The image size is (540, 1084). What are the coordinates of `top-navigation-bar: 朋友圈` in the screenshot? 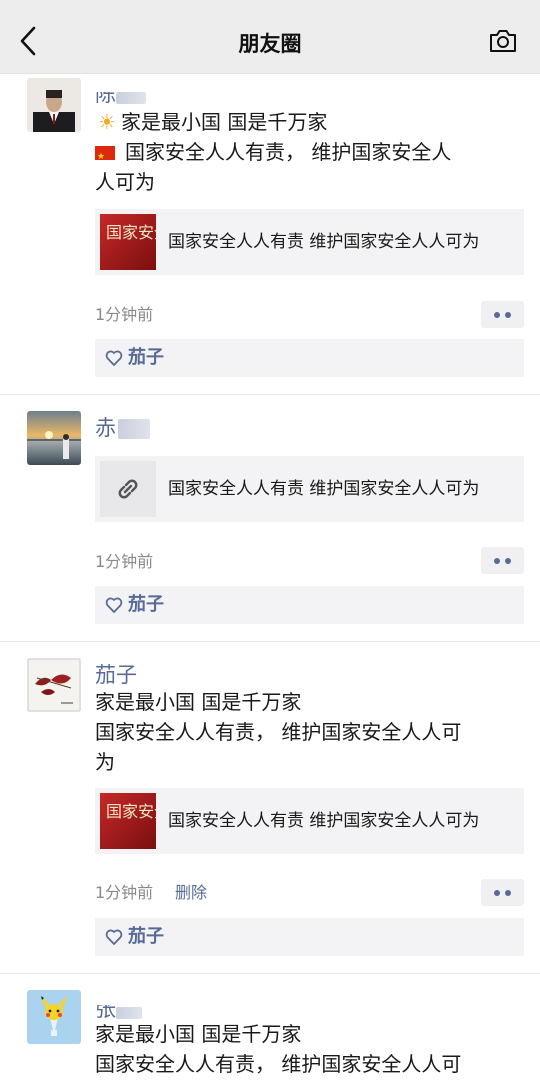 It's located at (270, 37).